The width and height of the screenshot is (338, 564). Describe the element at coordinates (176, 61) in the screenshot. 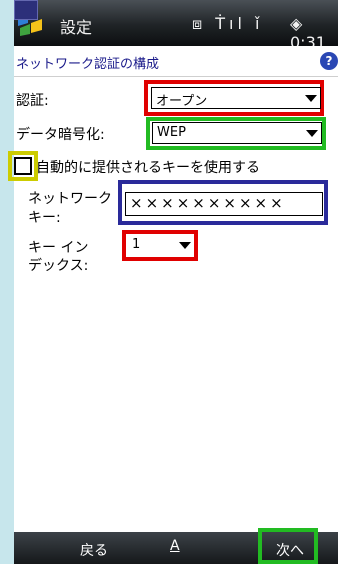

I see `page-header: ネットワーク認証の構成 ?` at that location.